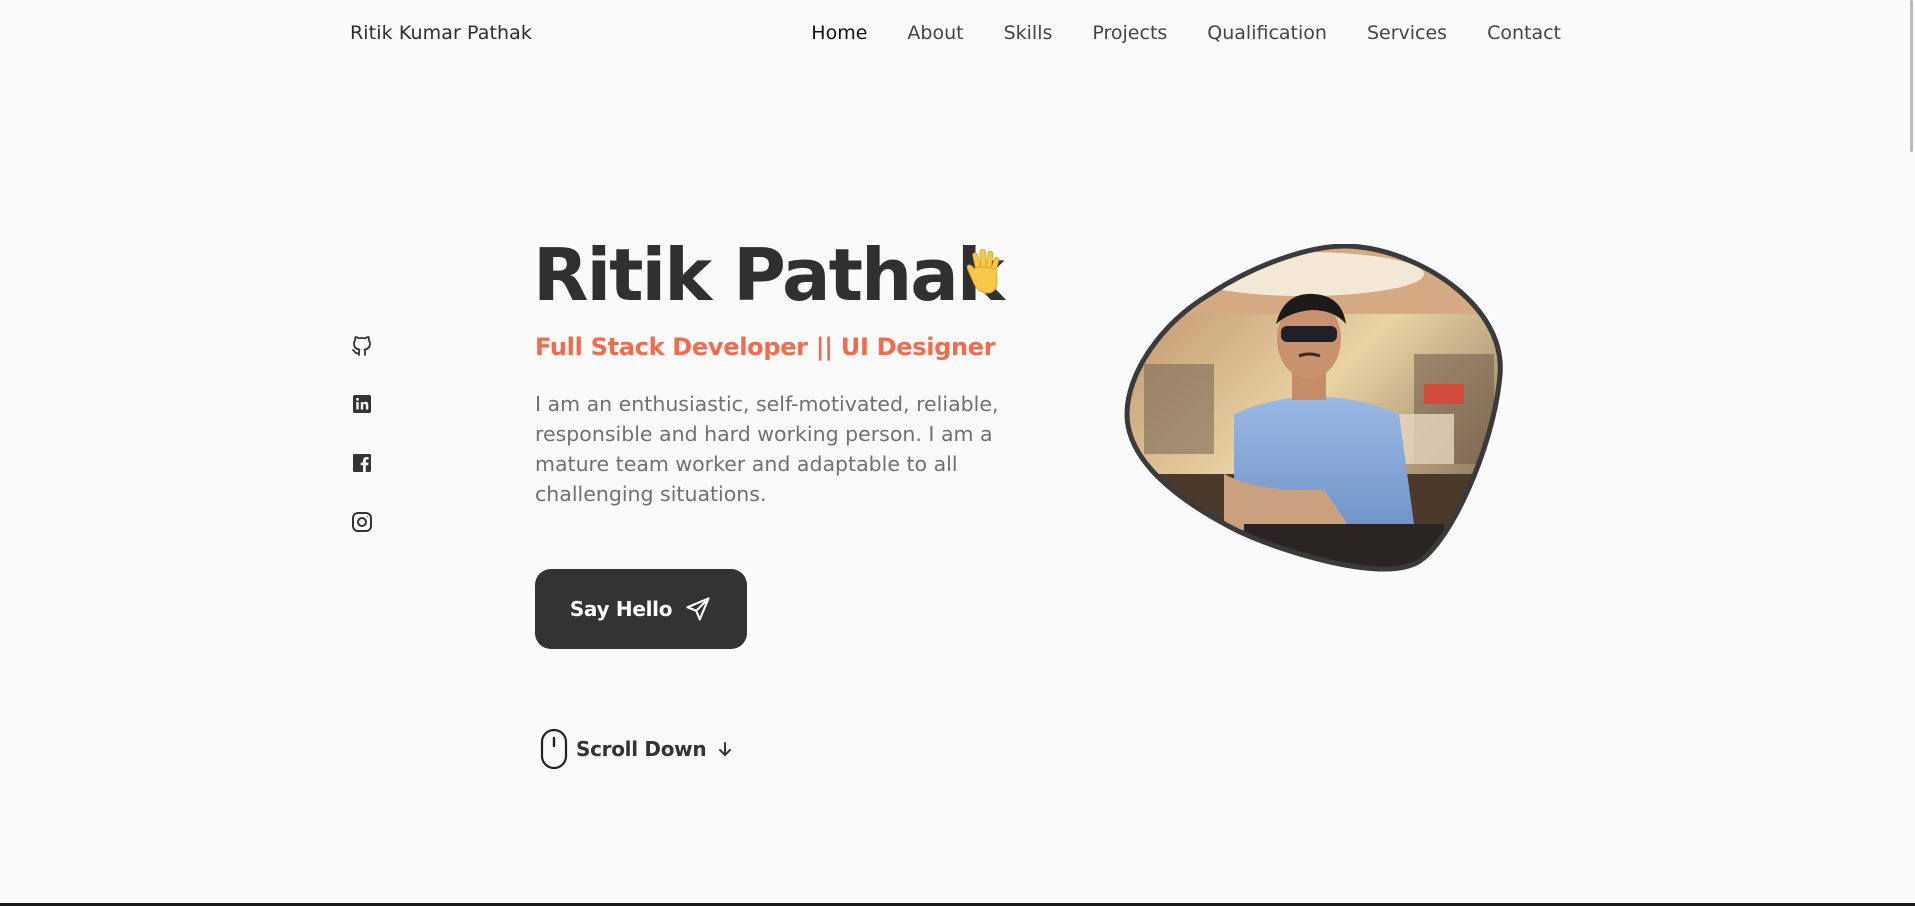 The image size is (1915, 906). What do you see at coordinates (1911, 76) in the screenshot?
I see `page-scrollbar` at bounding box center [1911, 76].